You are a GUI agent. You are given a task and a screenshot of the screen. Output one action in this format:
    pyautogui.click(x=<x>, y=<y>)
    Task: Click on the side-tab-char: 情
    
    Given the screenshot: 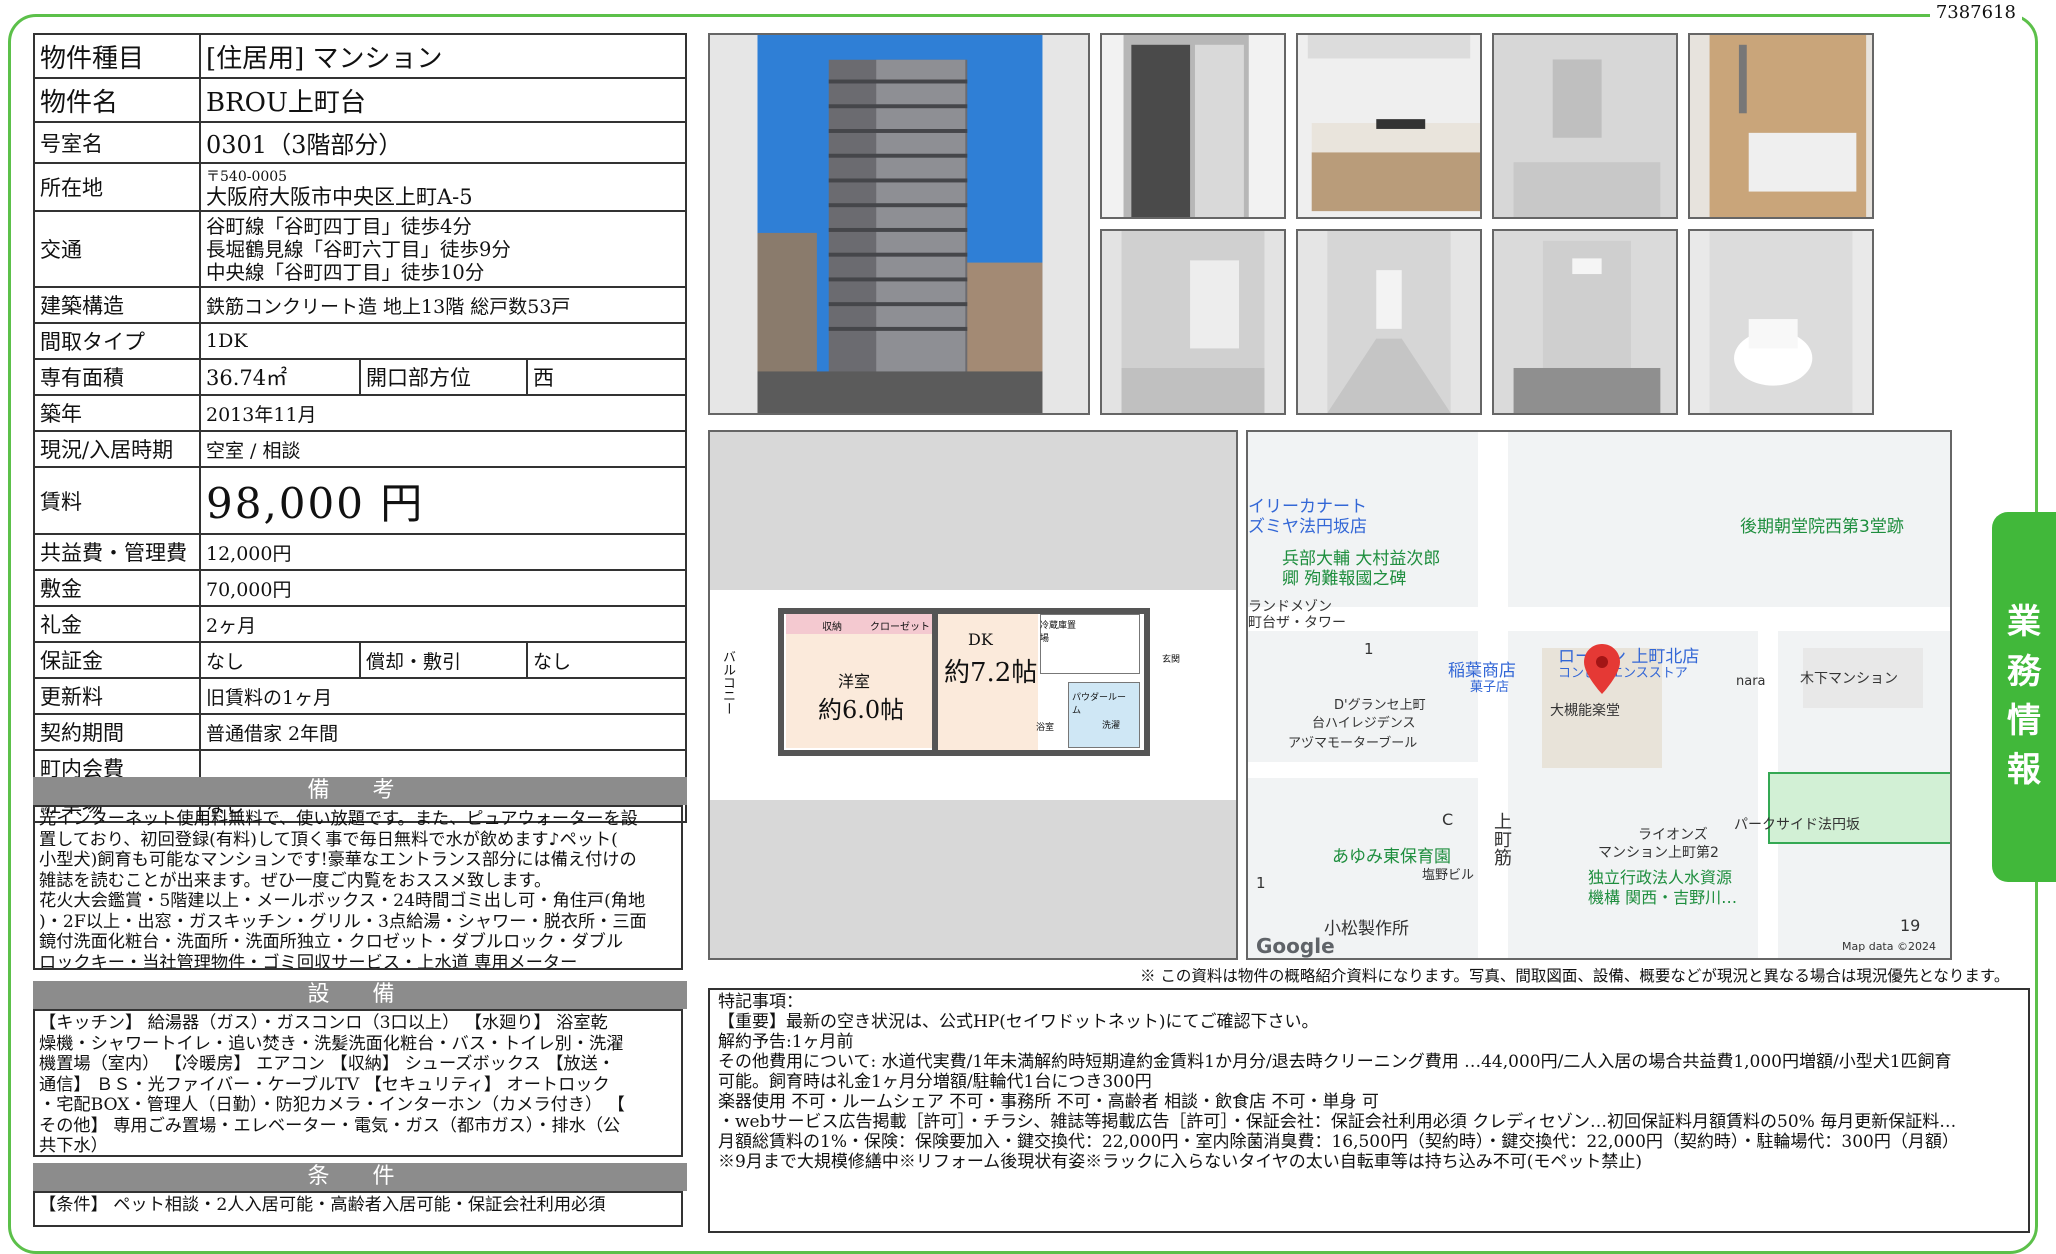 What is the action you would take?
    pyautogui.click(x=2024, y=721)
    